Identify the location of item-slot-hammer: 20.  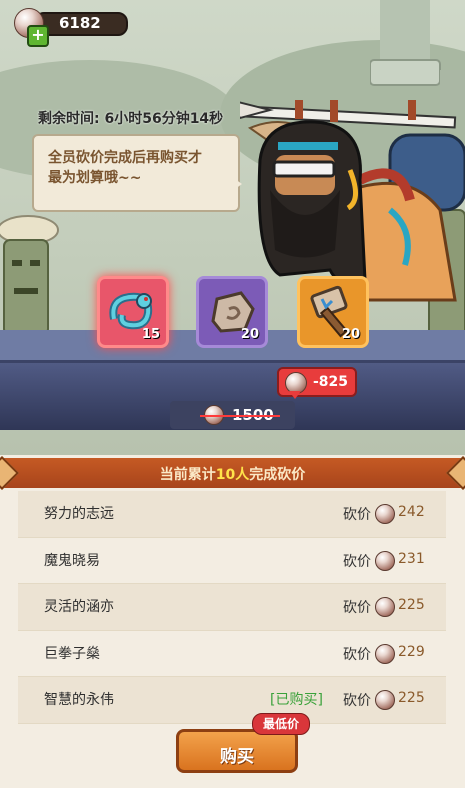
(333, 312).